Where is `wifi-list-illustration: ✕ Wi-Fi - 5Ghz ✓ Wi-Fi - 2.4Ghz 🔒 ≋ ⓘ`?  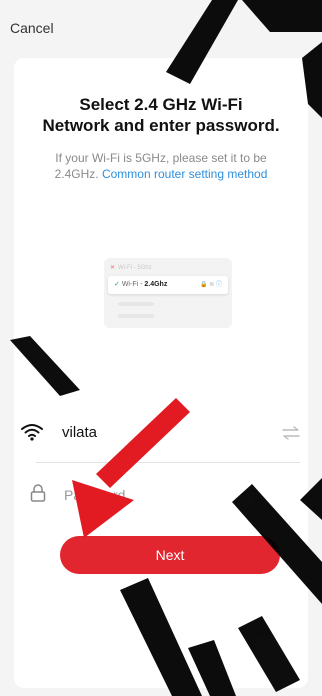
wifi-list-illustration: ✕ Wi-Fi - 5Ghz ✓ Wi-Fi - 2.4Ghz 🔒 ≋ ⓘ is located at coordinates (168, 293).